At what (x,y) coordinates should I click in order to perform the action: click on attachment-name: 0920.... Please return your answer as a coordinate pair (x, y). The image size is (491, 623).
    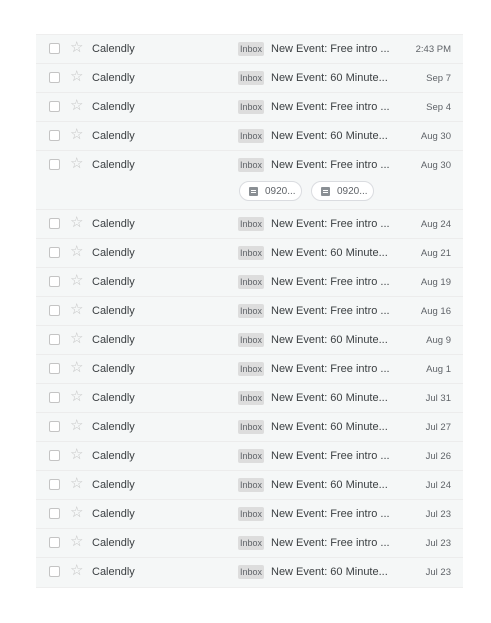
    Looking at the image, I should click on (352, 191).